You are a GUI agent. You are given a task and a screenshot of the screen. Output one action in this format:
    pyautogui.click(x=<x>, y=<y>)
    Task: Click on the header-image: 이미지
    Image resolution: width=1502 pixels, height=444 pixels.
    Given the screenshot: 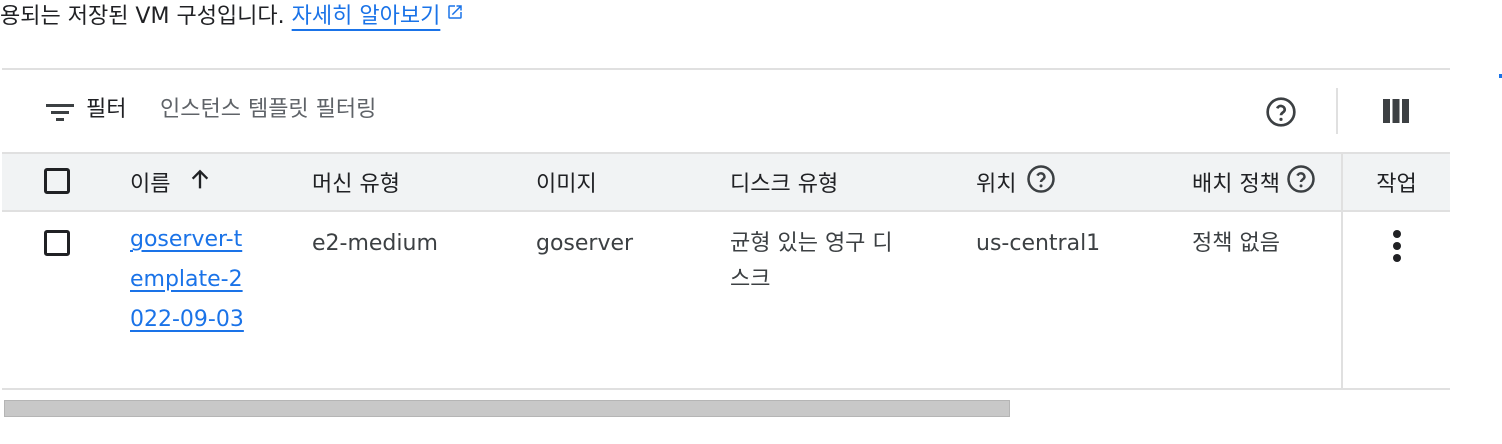 What is the action you would take?
    pyautogui.click(x=633, y=182)
    